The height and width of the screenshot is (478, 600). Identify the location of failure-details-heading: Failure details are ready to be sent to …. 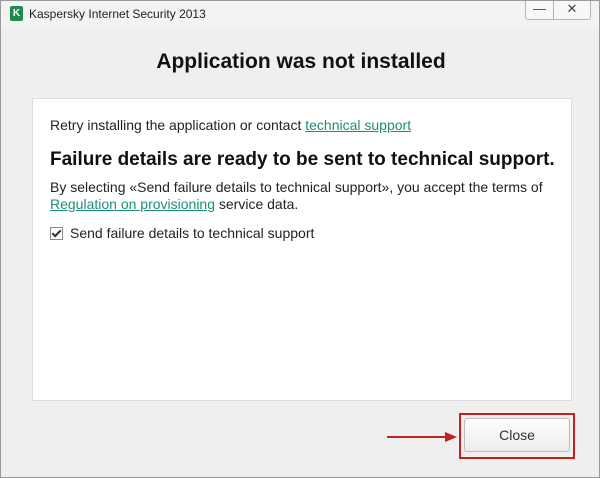
(302, 159).